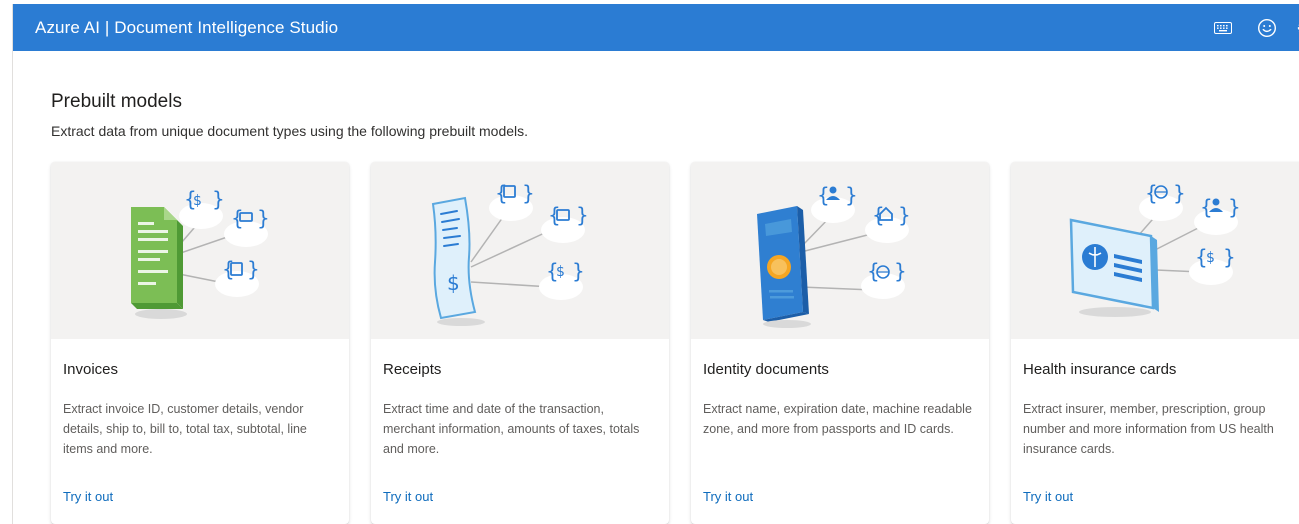 This screenshot has height=524, width=1299. Describe the element at coordinates (1223, 28) in the screenshot. I see `keyboard-icon` at that location.